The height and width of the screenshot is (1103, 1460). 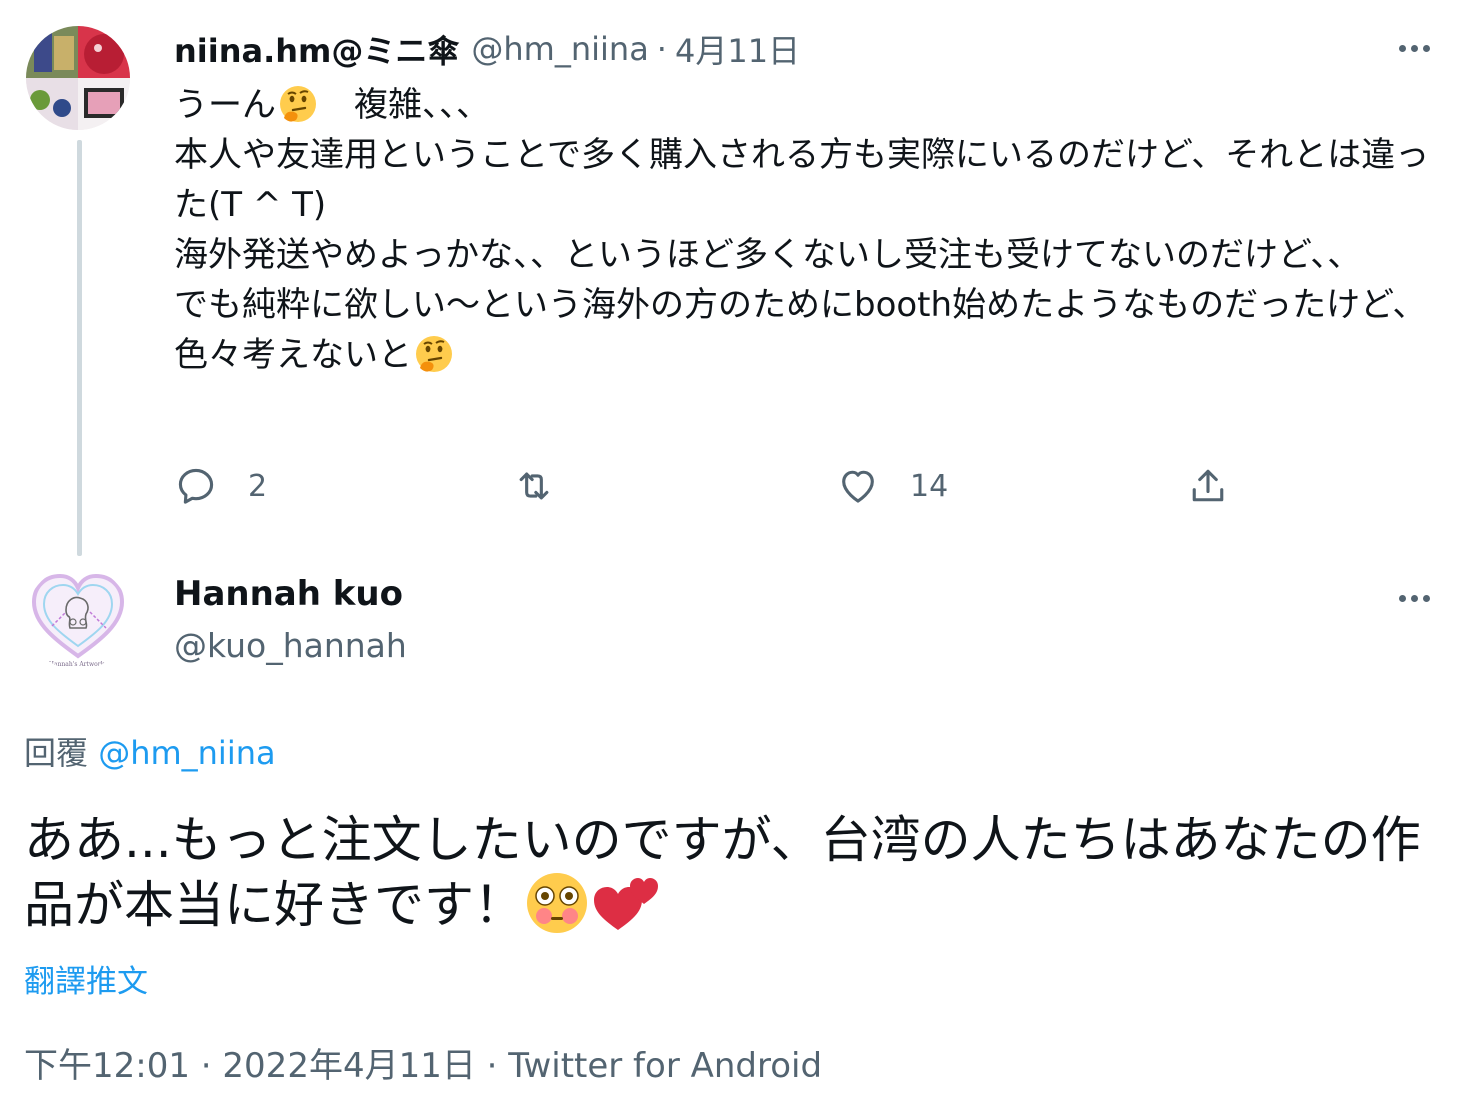 I want to click on share-icon, so click(x=1208, y=485).